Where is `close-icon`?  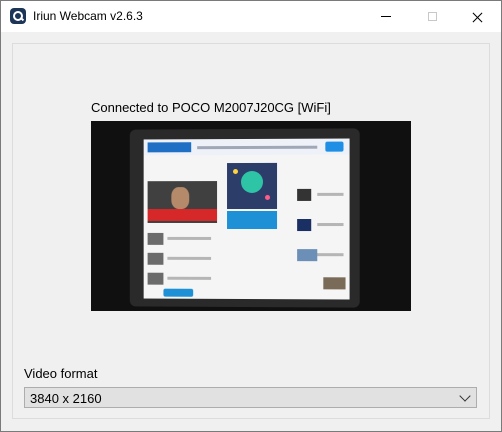 close-icon is located at coordinates (478, 17).